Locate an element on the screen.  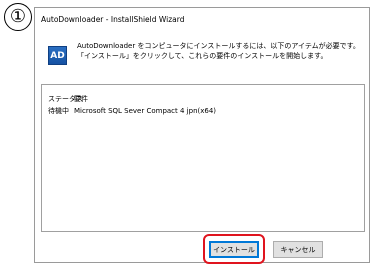
requirement-column-header: 要件 is located at coordinates (81, 99).